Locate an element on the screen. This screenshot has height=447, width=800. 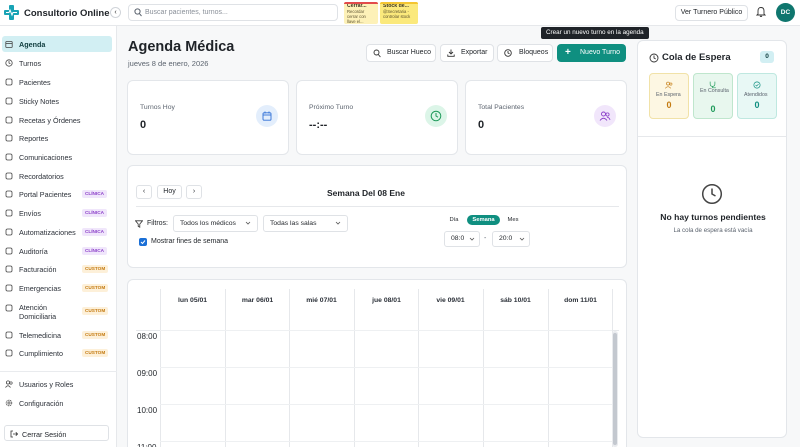
sidebar-item-cumplimiento: Cumplimiento CUSTOM is located at coordinates (57, 353).